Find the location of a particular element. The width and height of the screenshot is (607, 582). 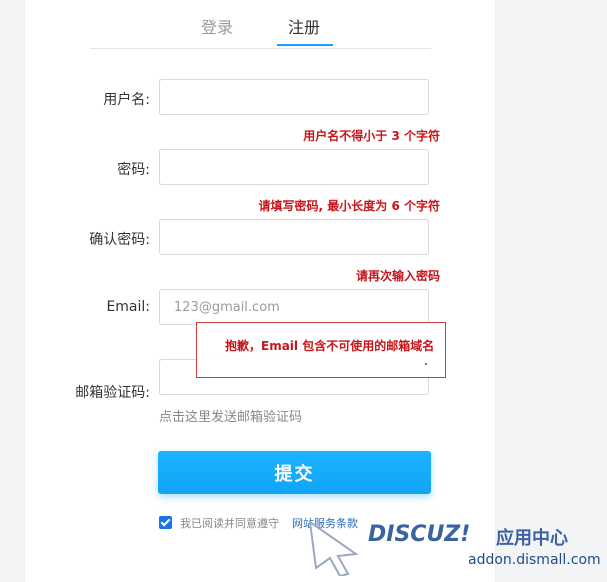

email-label: Email: is located at coordinates (128, 307).